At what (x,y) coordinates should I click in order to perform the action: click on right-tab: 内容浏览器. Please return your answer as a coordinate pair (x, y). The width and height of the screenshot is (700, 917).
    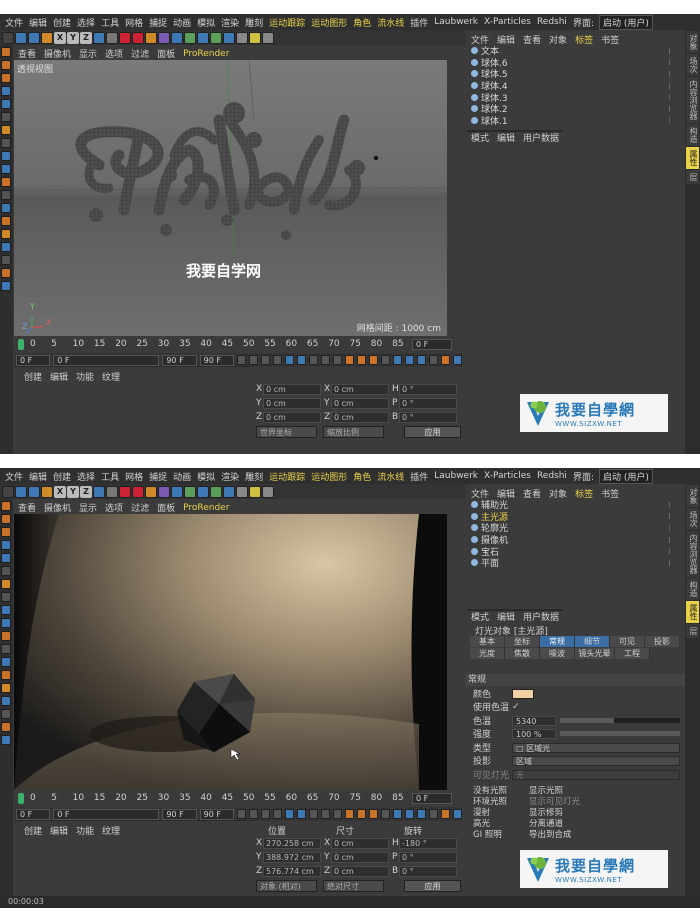
    Looking at the image, I should click on (692, 100).